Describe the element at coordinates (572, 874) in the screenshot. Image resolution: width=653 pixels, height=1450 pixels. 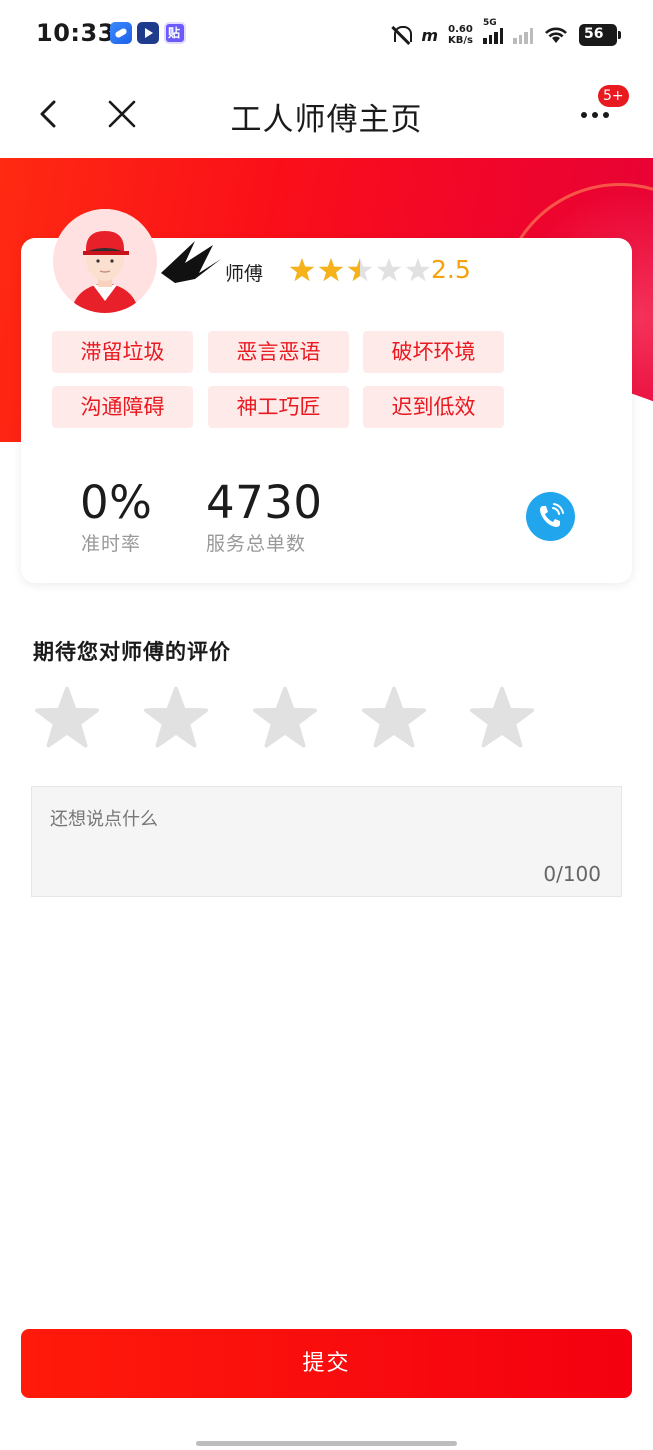
I see `char-count: 0/100` at that location.